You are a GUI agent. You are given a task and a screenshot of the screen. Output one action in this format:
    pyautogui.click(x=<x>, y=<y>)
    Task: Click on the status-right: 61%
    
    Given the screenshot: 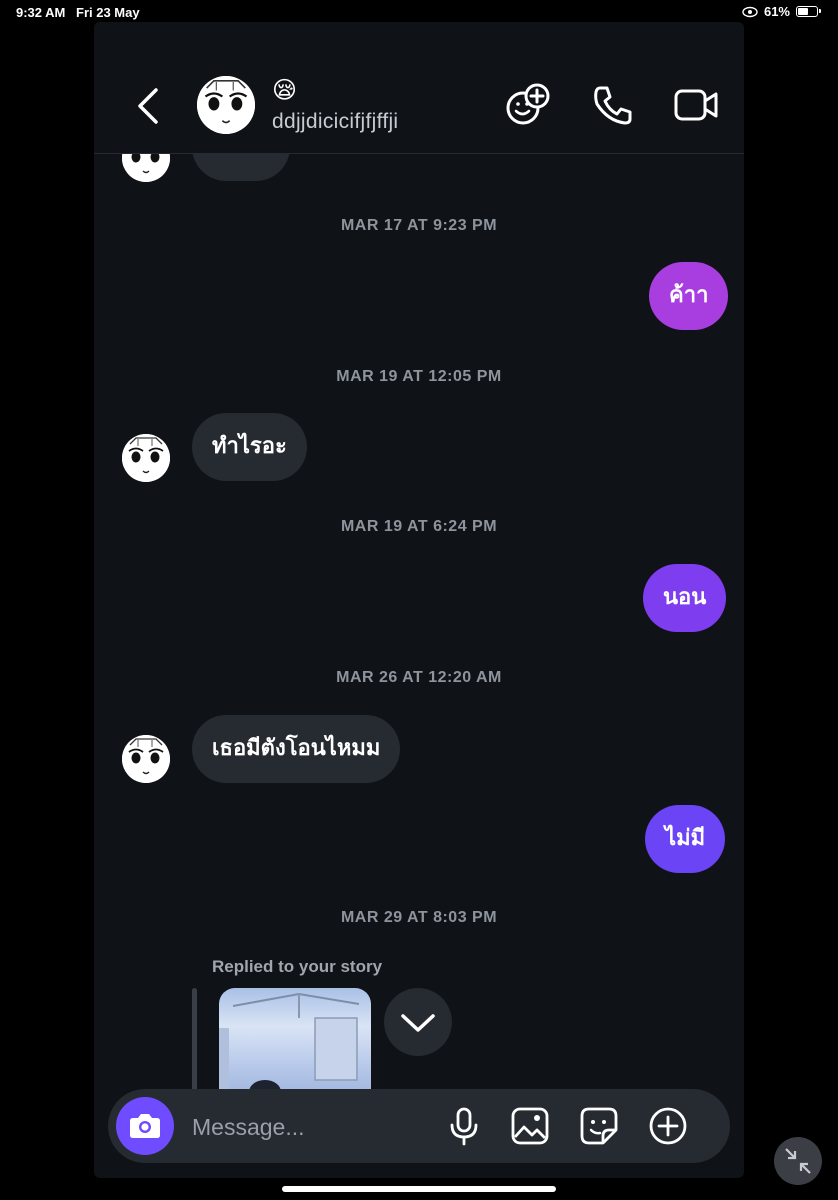 What is the action you would take?
    pyautogui.click(x=781, y=11)
    